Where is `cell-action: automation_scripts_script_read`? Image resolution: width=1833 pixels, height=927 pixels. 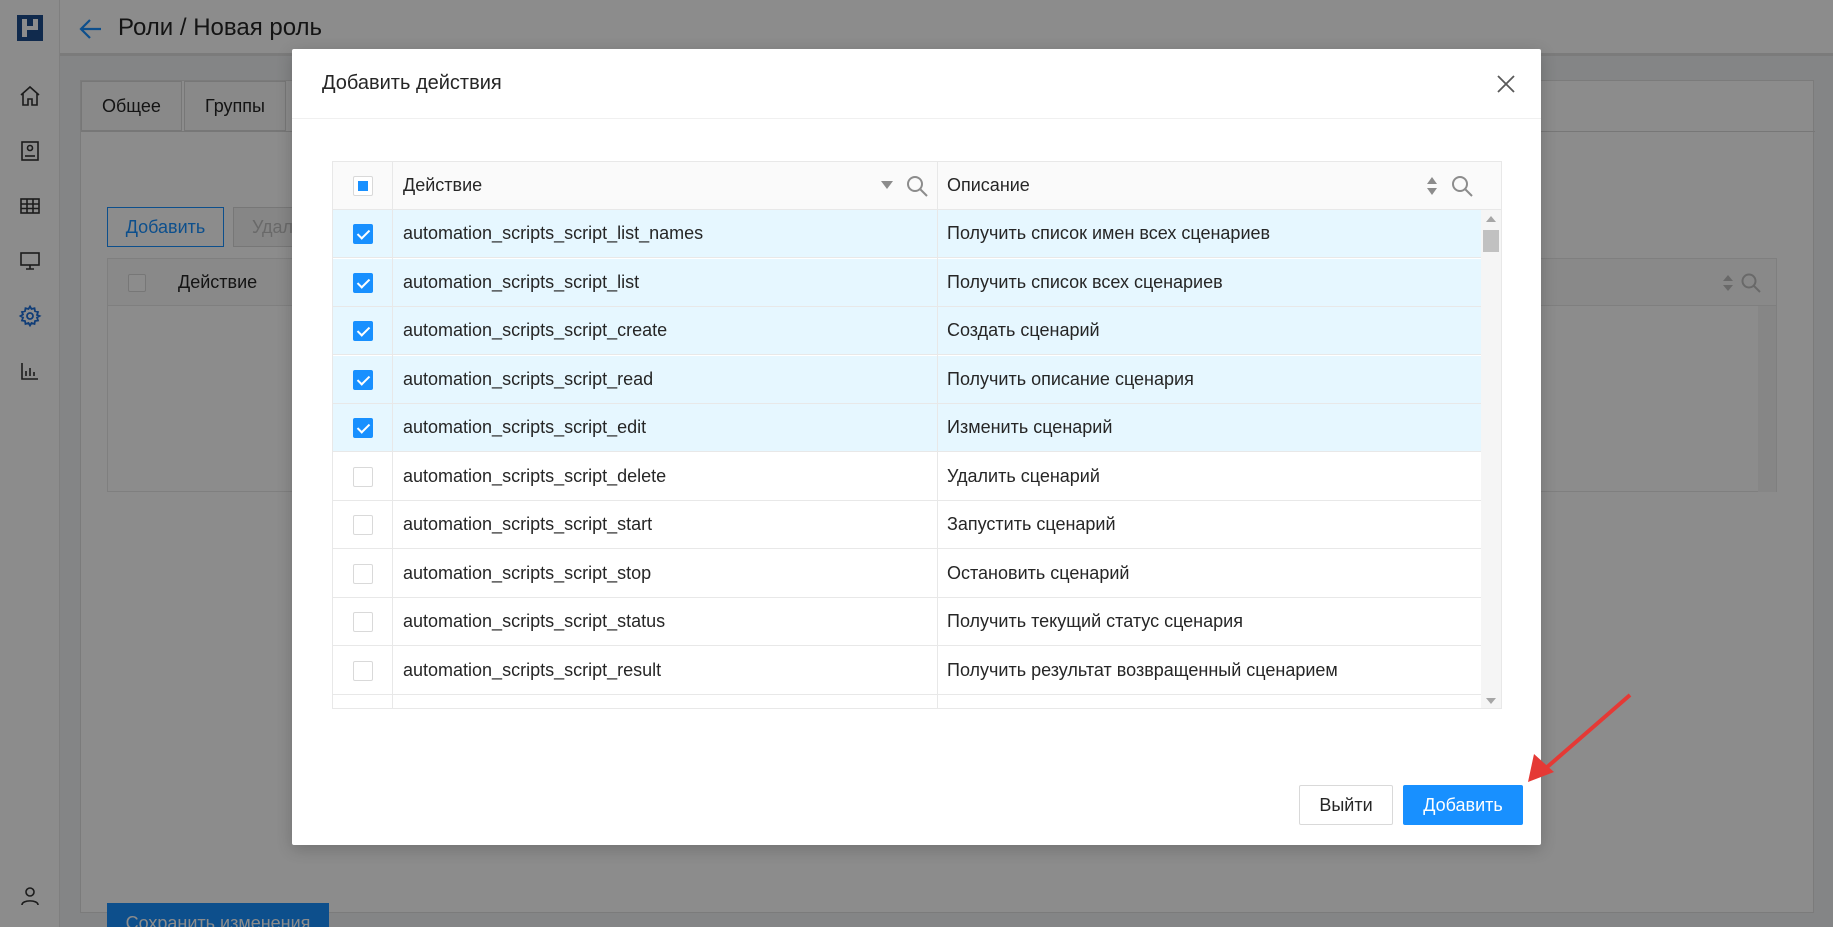 cell-action: automation_scripts_script_read is located at coordinates (528, 378).